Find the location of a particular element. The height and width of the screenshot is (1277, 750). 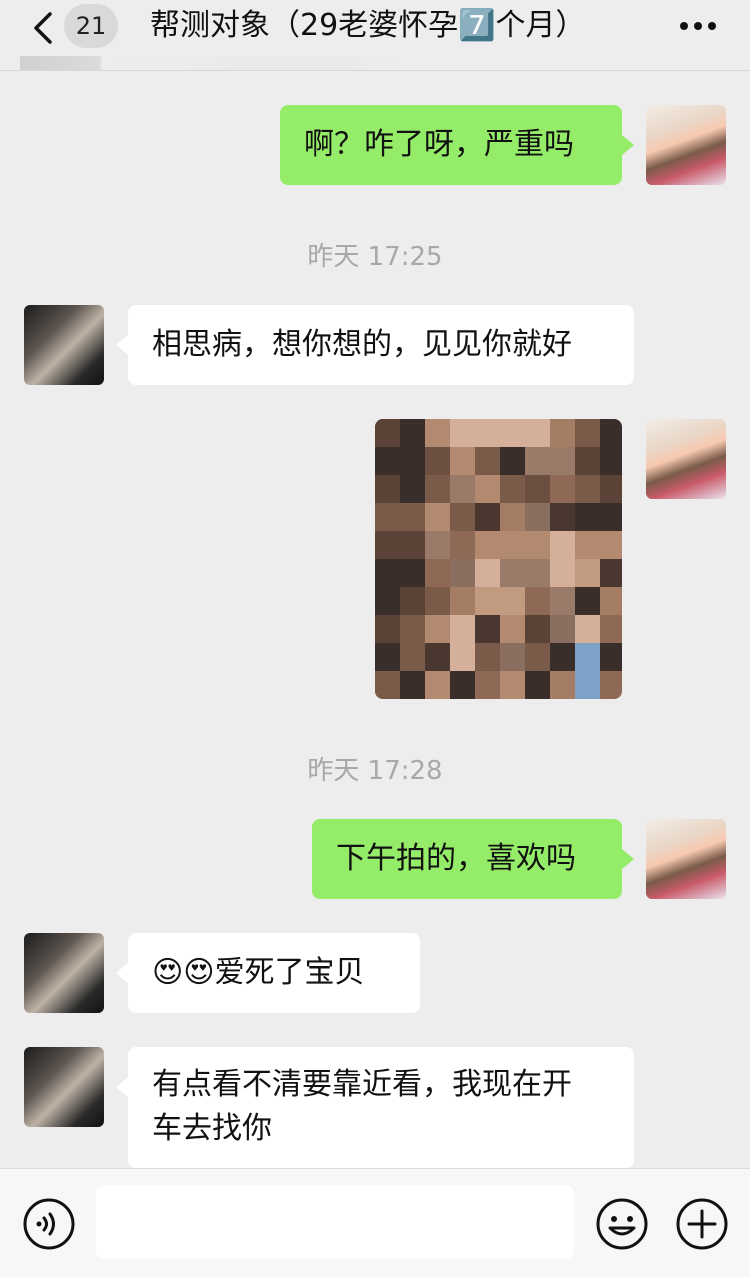

input-bar is located at coordinates (375, 1222).